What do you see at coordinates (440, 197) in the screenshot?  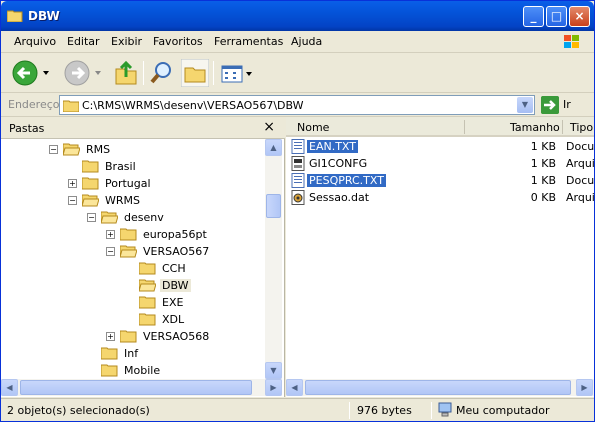 I see `file-row: Sessao.dat 0 KB Arqui` at bounding box center [440, 197].